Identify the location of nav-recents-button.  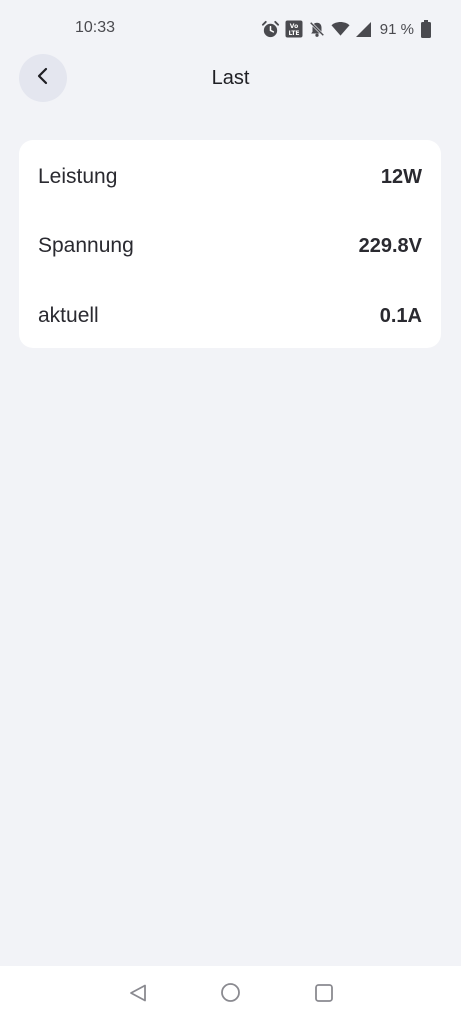
(324, 995).